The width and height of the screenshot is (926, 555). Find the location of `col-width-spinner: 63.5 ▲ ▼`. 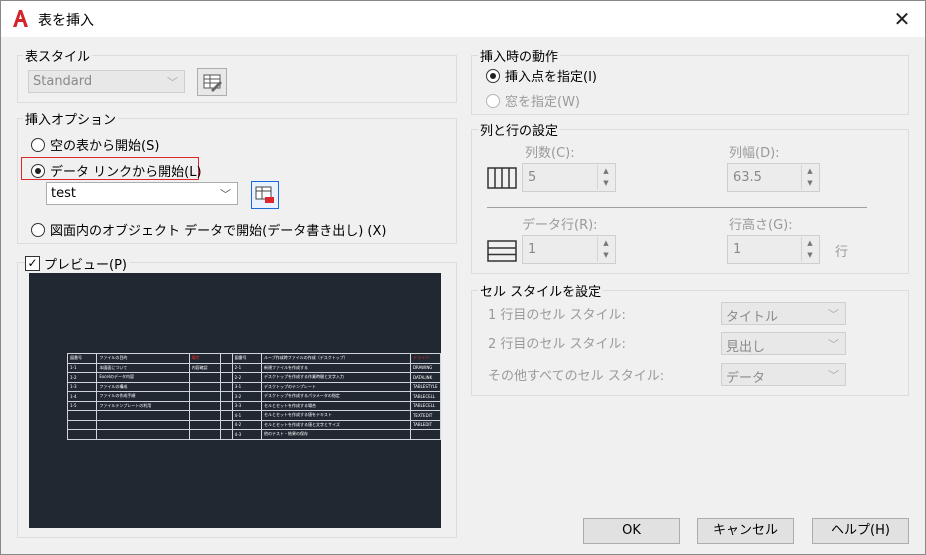

col-width-spinner: 63.5 ▲ ▼ is located at coordinates (773, 177).